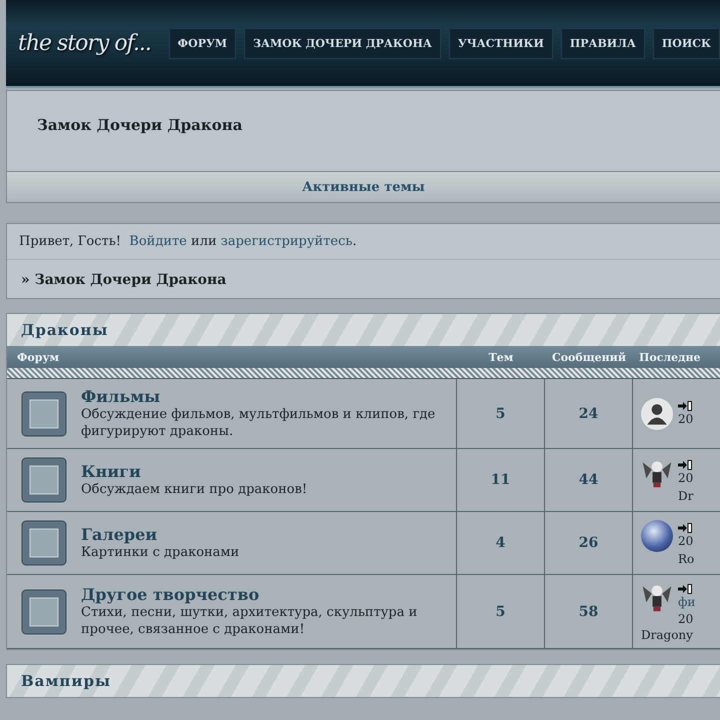 Image resolution: width=720 pixels, height=720 pixels. Describe the element at coordinates (657, 536) in the screenshot. I see `avatar-photo-placeholder` at that location.